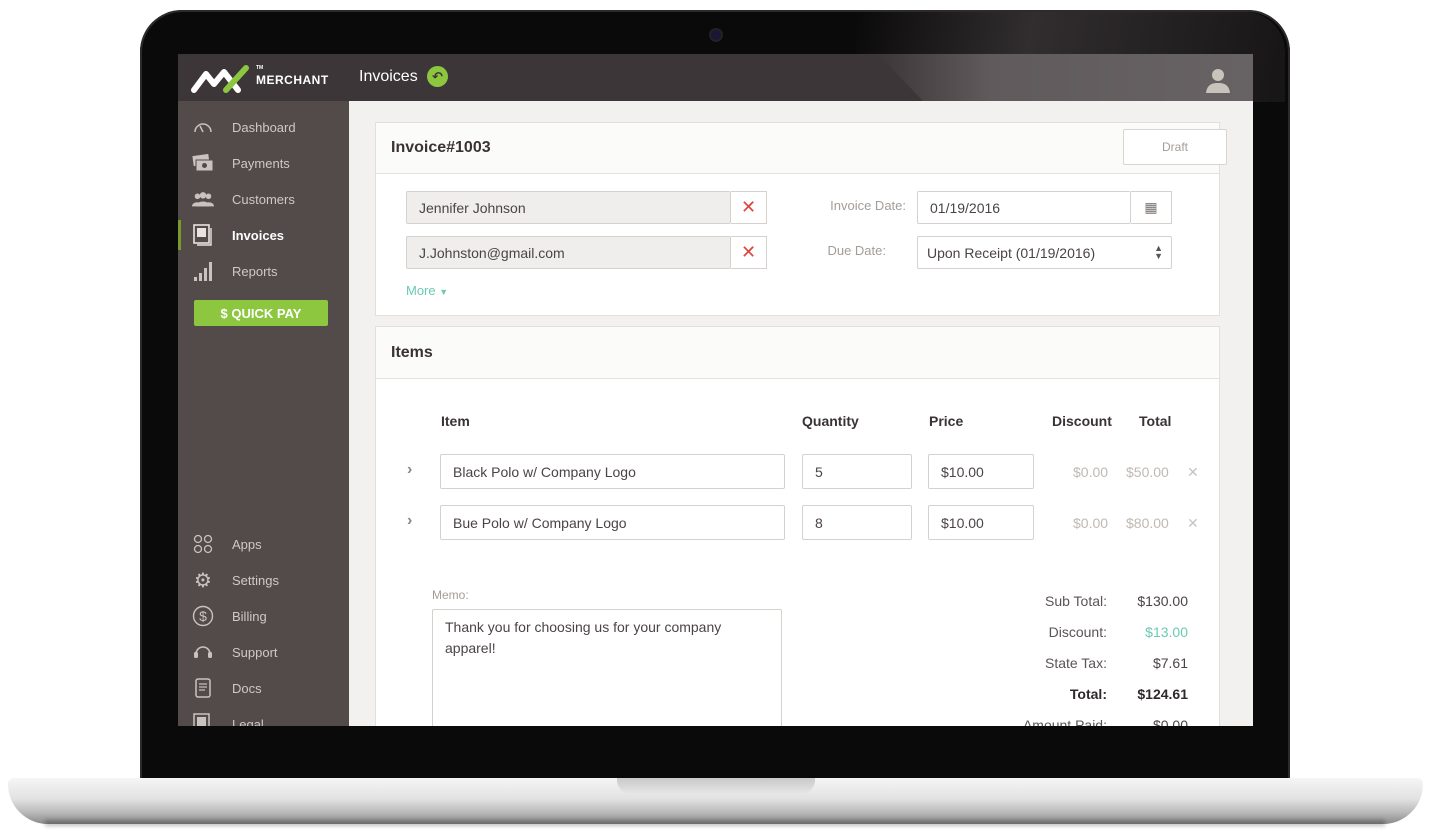 Image resolution: width=1431 pixels, height=832 pixels. What do you see at coordinates (203, 163) in the screenshot?
I see `cash-icon` at bounding box center [203, 163].